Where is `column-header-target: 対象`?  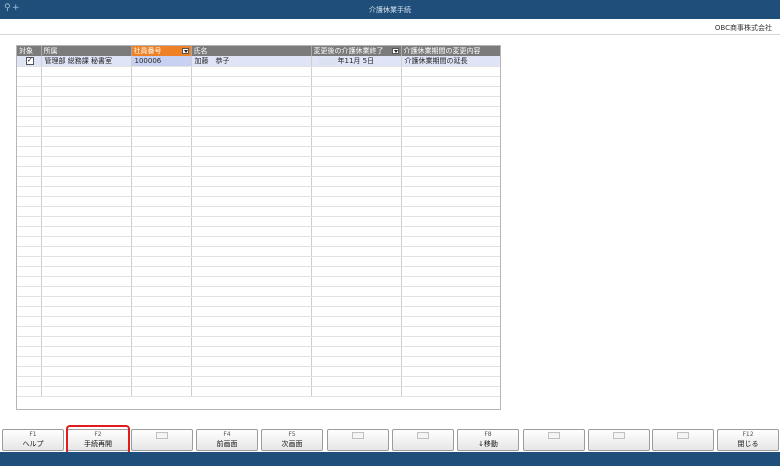
column-header-target: 対象 is located at coordinates (29, 51).